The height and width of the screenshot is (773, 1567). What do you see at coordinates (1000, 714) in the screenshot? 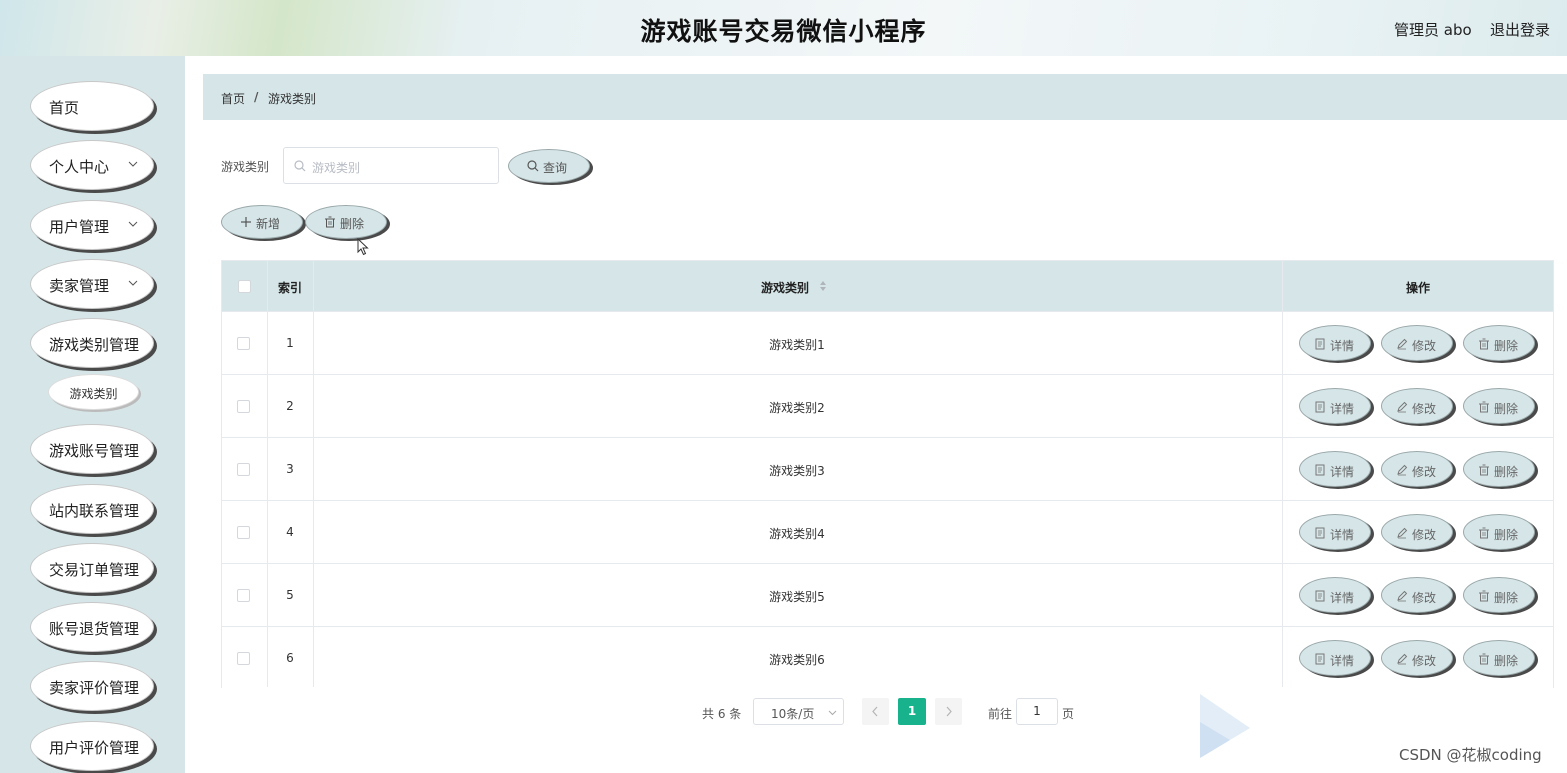
I see `pagination-goto-label: 前往` at bounding box center [1000, 714].